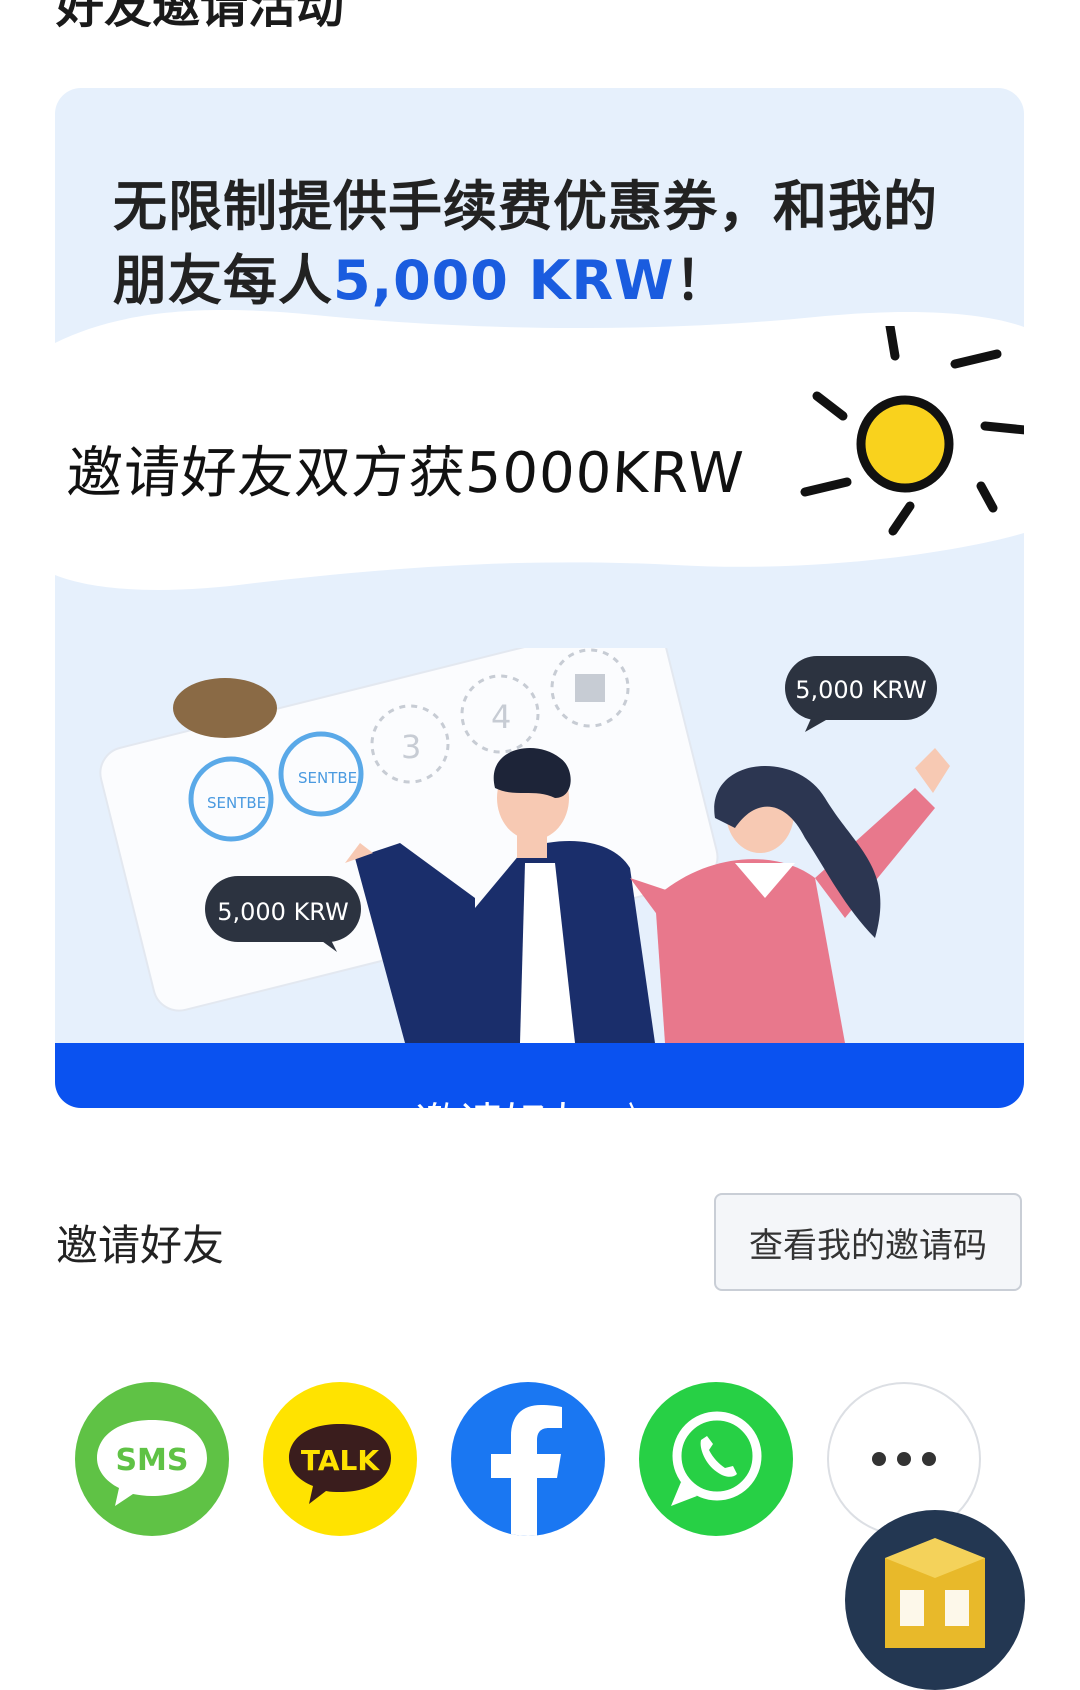 Image resolution: width=1080 pixels, height=1690 pixels. What do you see at coordinates (868, 1242) in the screenshot?
I see `view-invite-code-button: 查看我的邀请码` at bounding box center [868, 1242].